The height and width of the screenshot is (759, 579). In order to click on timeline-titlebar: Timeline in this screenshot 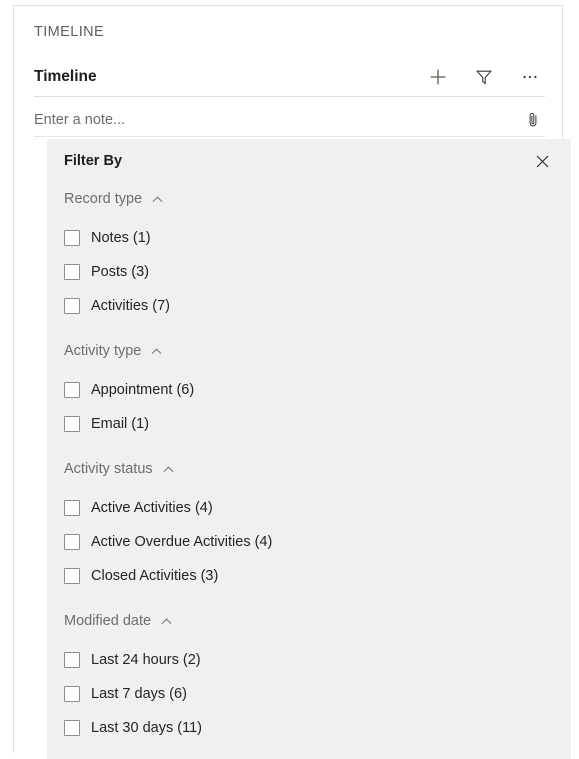, I will do `click(289, 77)`.